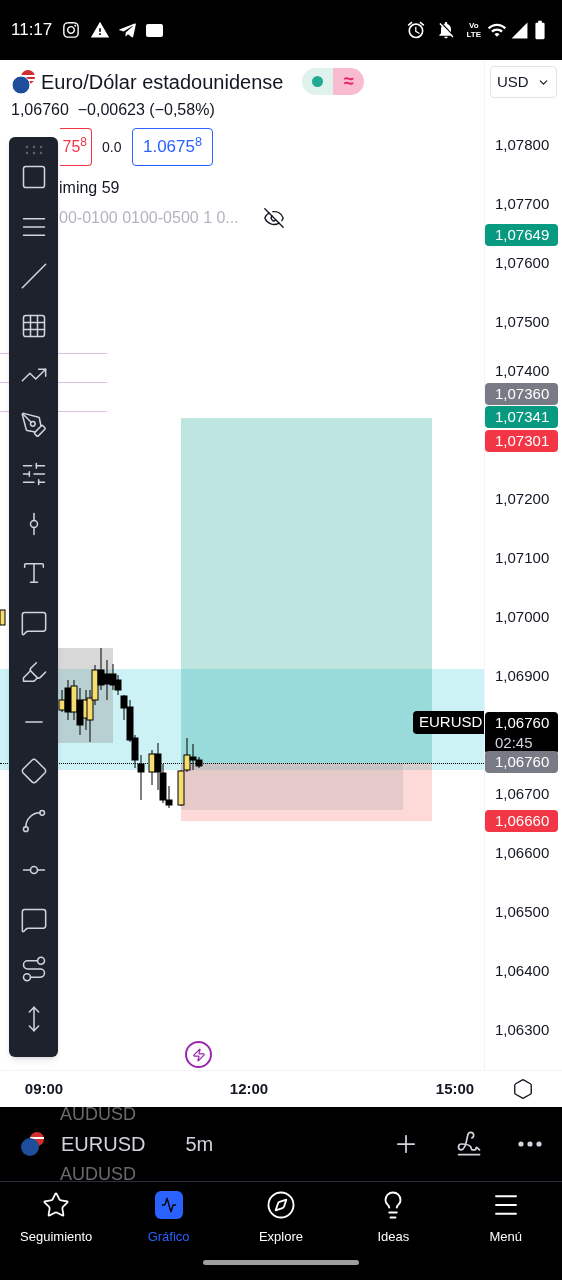 The image size is (562, 1280). Describe the element at coordinates (519, 30) in the screenshot. I see `signal-icon` at that location.